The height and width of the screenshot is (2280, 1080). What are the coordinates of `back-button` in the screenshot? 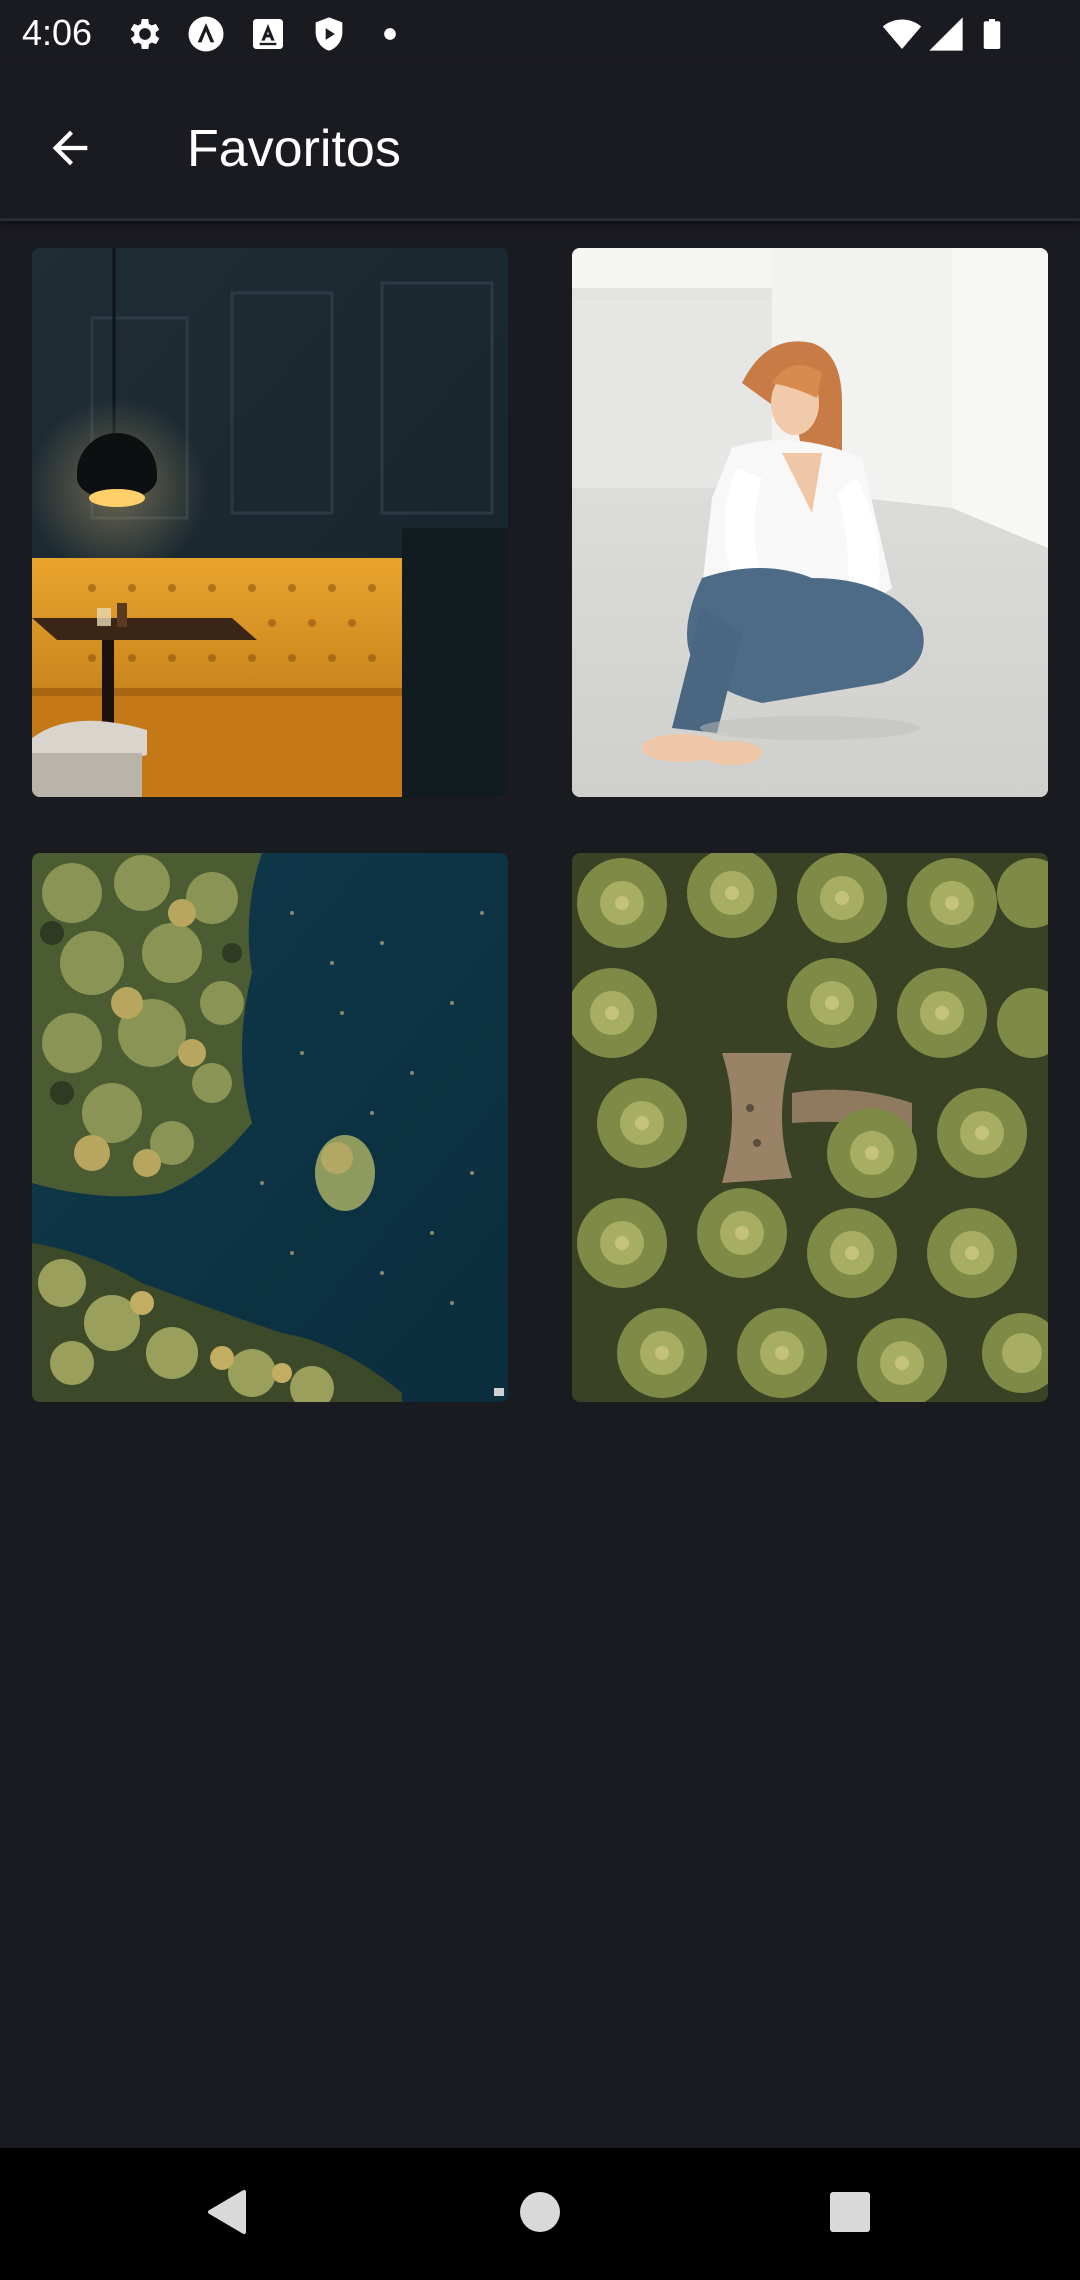 It's located at (70, 150).